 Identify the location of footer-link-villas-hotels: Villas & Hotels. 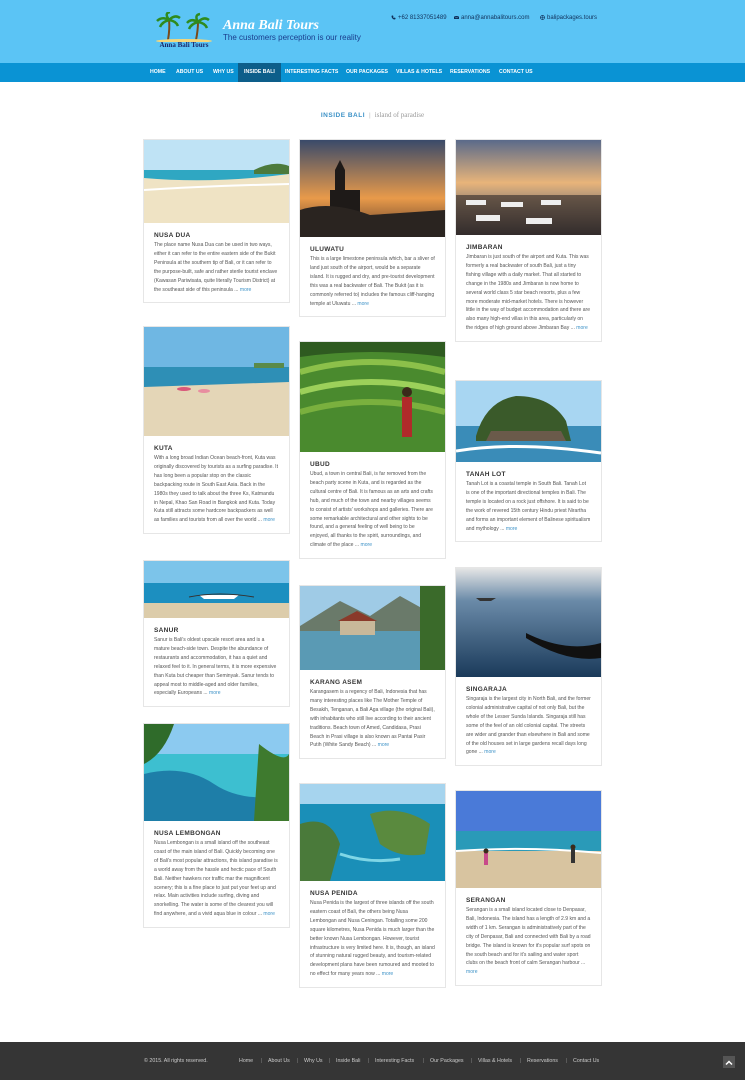
(495, 1061).